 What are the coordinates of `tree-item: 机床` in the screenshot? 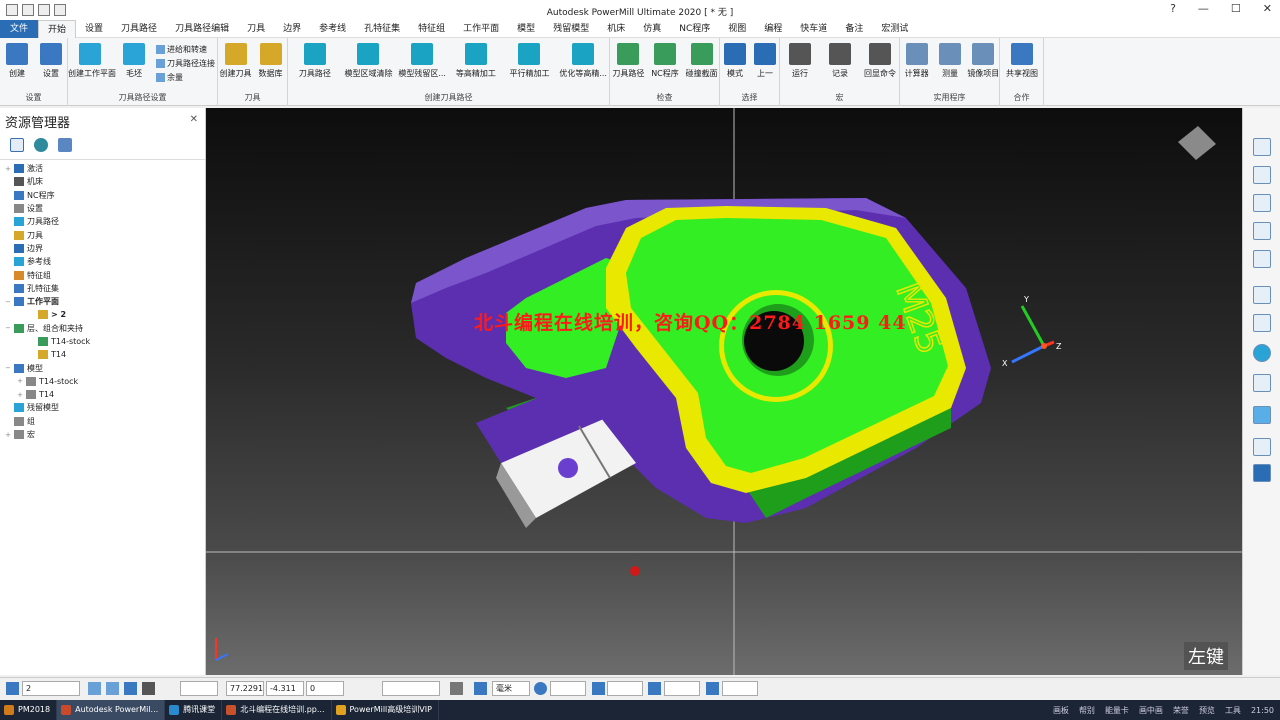 It's located at (102, 181).